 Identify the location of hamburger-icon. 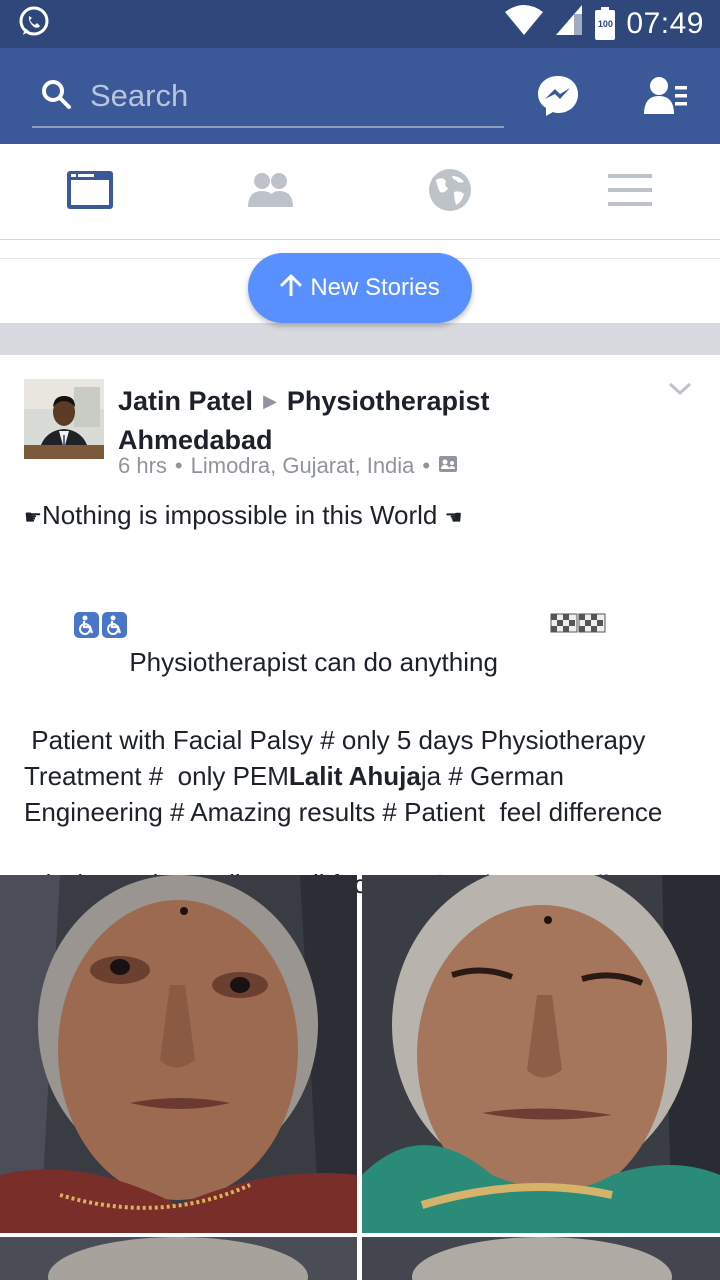
(630, 192).